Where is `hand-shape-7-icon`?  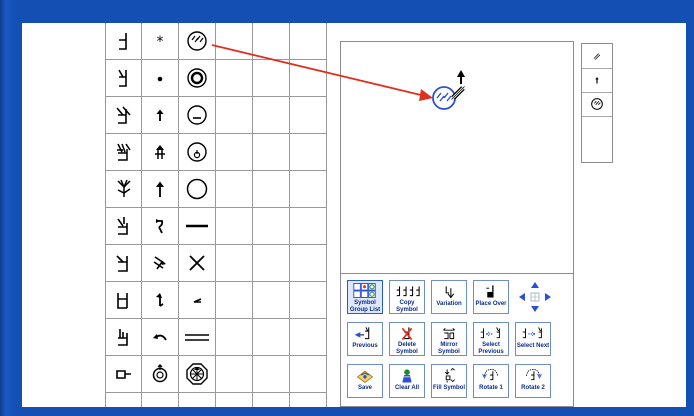 hand-shape-7-icon is located at coordinates (121, 263).